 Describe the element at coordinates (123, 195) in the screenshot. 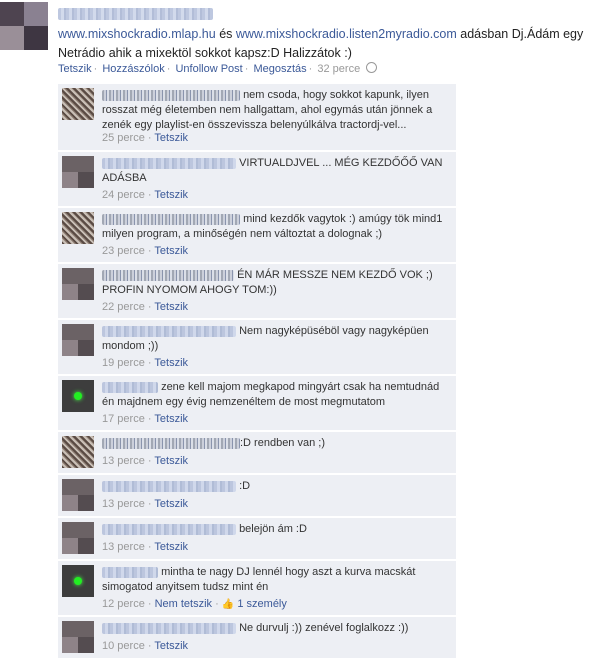

I see `comment-time: 24 perce` at that location.